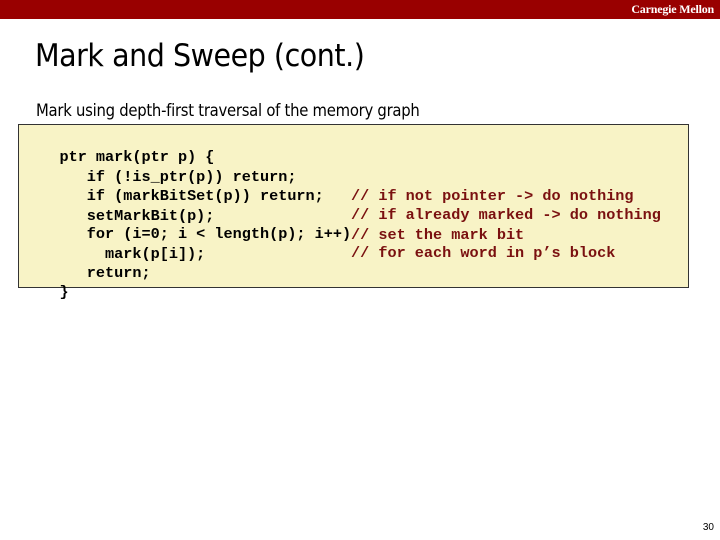 The width and height of the screenshot is (720, 540). Describe the element at coordinates (45, 282) in the screenshot. I see `code-line: }` at that location.